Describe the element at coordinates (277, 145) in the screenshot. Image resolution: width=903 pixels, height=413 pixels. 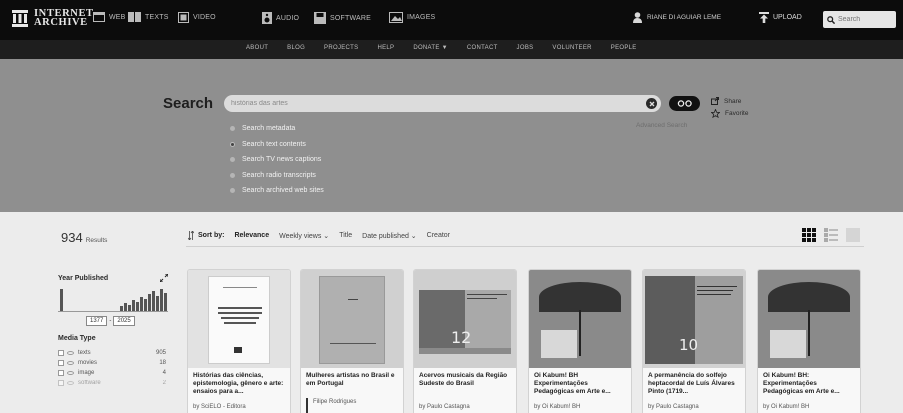
I see `option-search-text-contents: Search text contents` at that location.